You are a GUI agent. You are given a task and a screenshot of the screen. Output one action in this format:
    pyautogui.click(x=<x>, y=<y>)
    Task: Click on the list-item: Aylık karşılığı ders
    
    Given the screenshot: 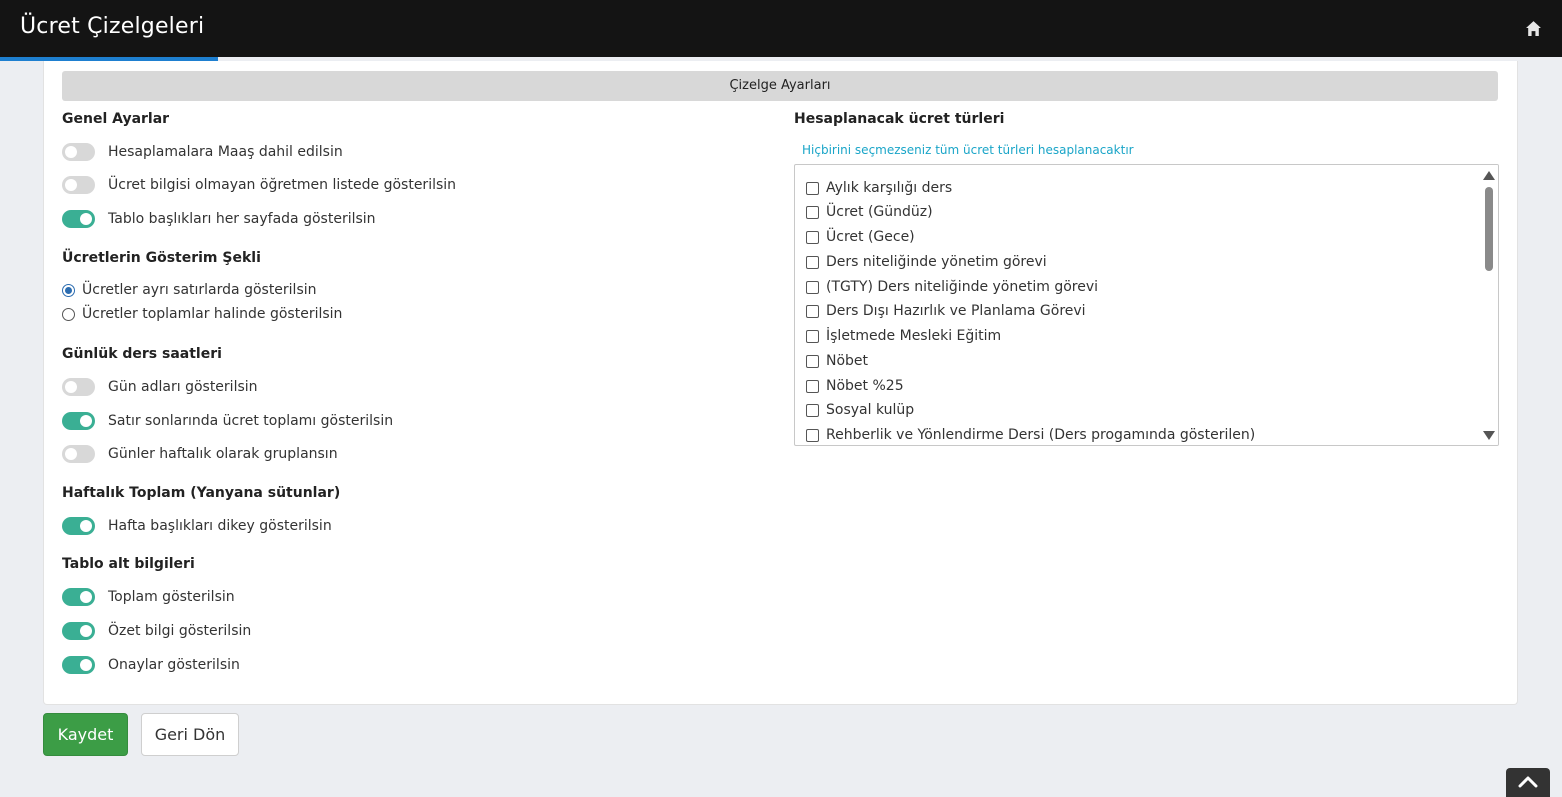 What is the action you would take?
    pyautogui.click(x=879, y=188)
    